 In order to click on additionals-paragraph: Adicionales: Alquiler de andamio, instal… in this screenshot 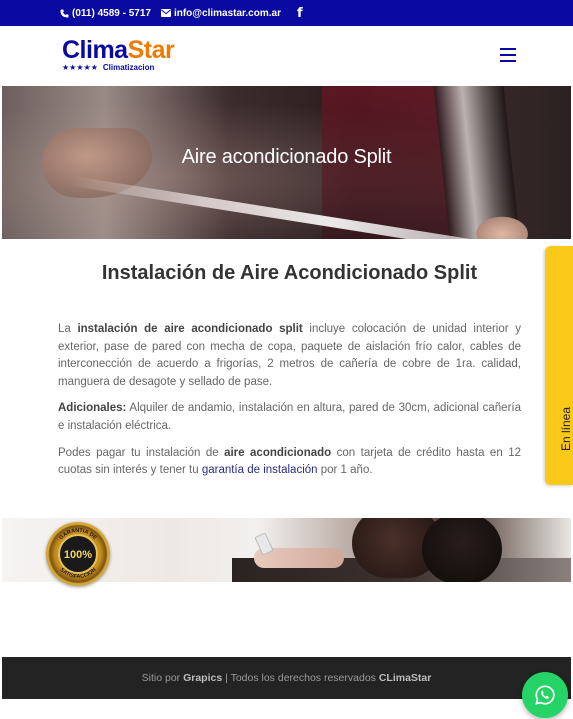, I will do `click(289, 417)`.